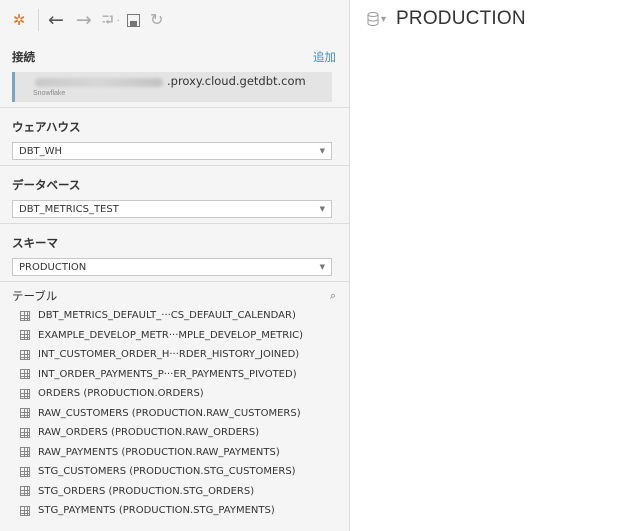  What do you see at coordinates (333, 296) in the screenshot?
I see `search-icon: ⌕` at bounding box center [333, 296].